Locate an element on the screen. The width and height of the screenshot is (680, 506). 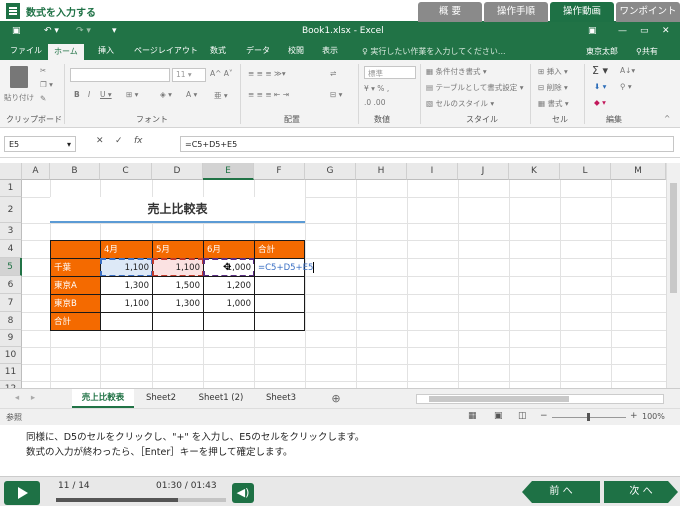
minimize-icon: — is located at coordinates (622, 31).